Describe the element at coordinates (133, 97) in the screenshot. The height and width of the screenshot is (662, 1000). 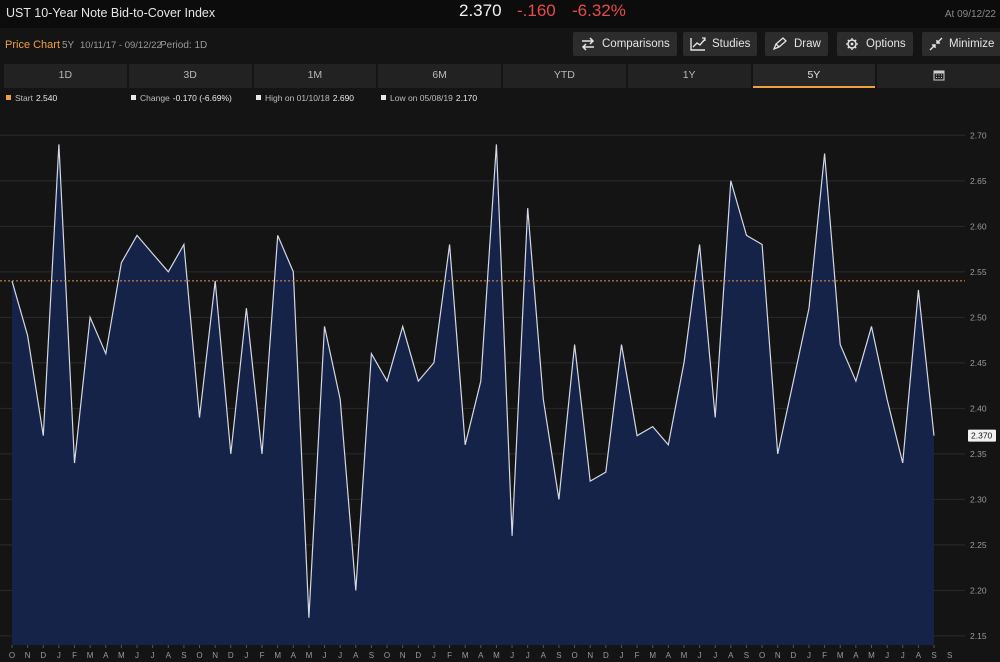
I see `change-marker-icon` at that location.